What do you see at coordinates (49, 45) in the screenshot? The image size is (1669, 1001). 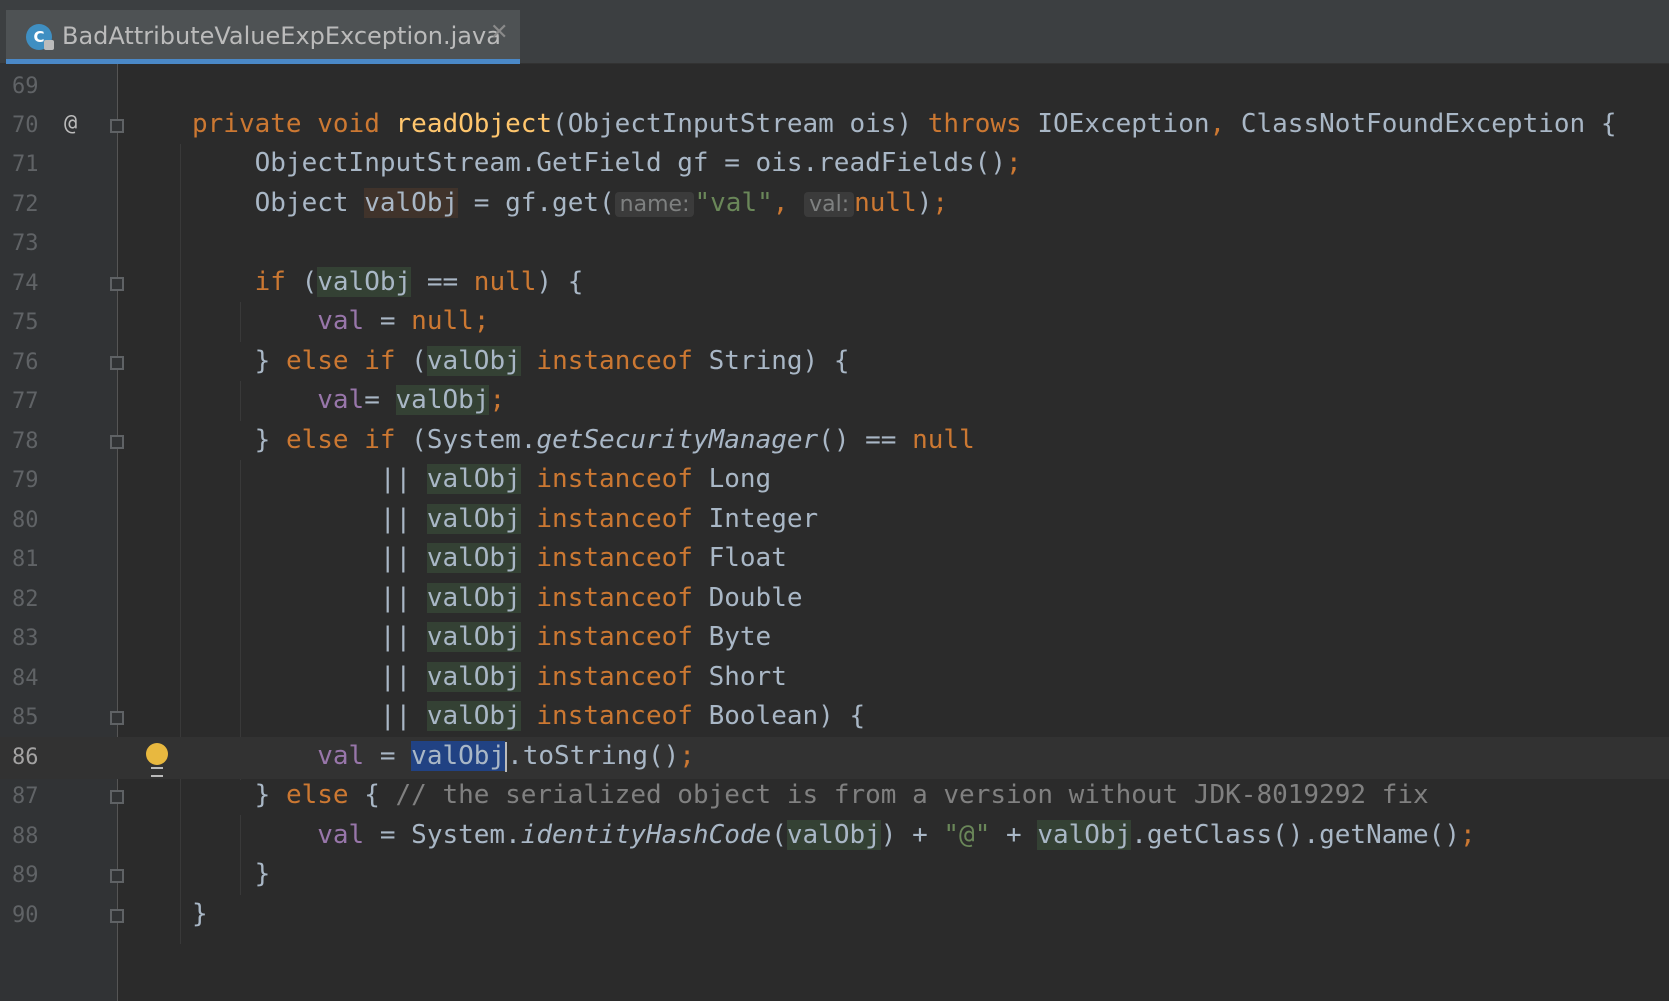 I see `lock-icon` at bounding box center [49, 45].